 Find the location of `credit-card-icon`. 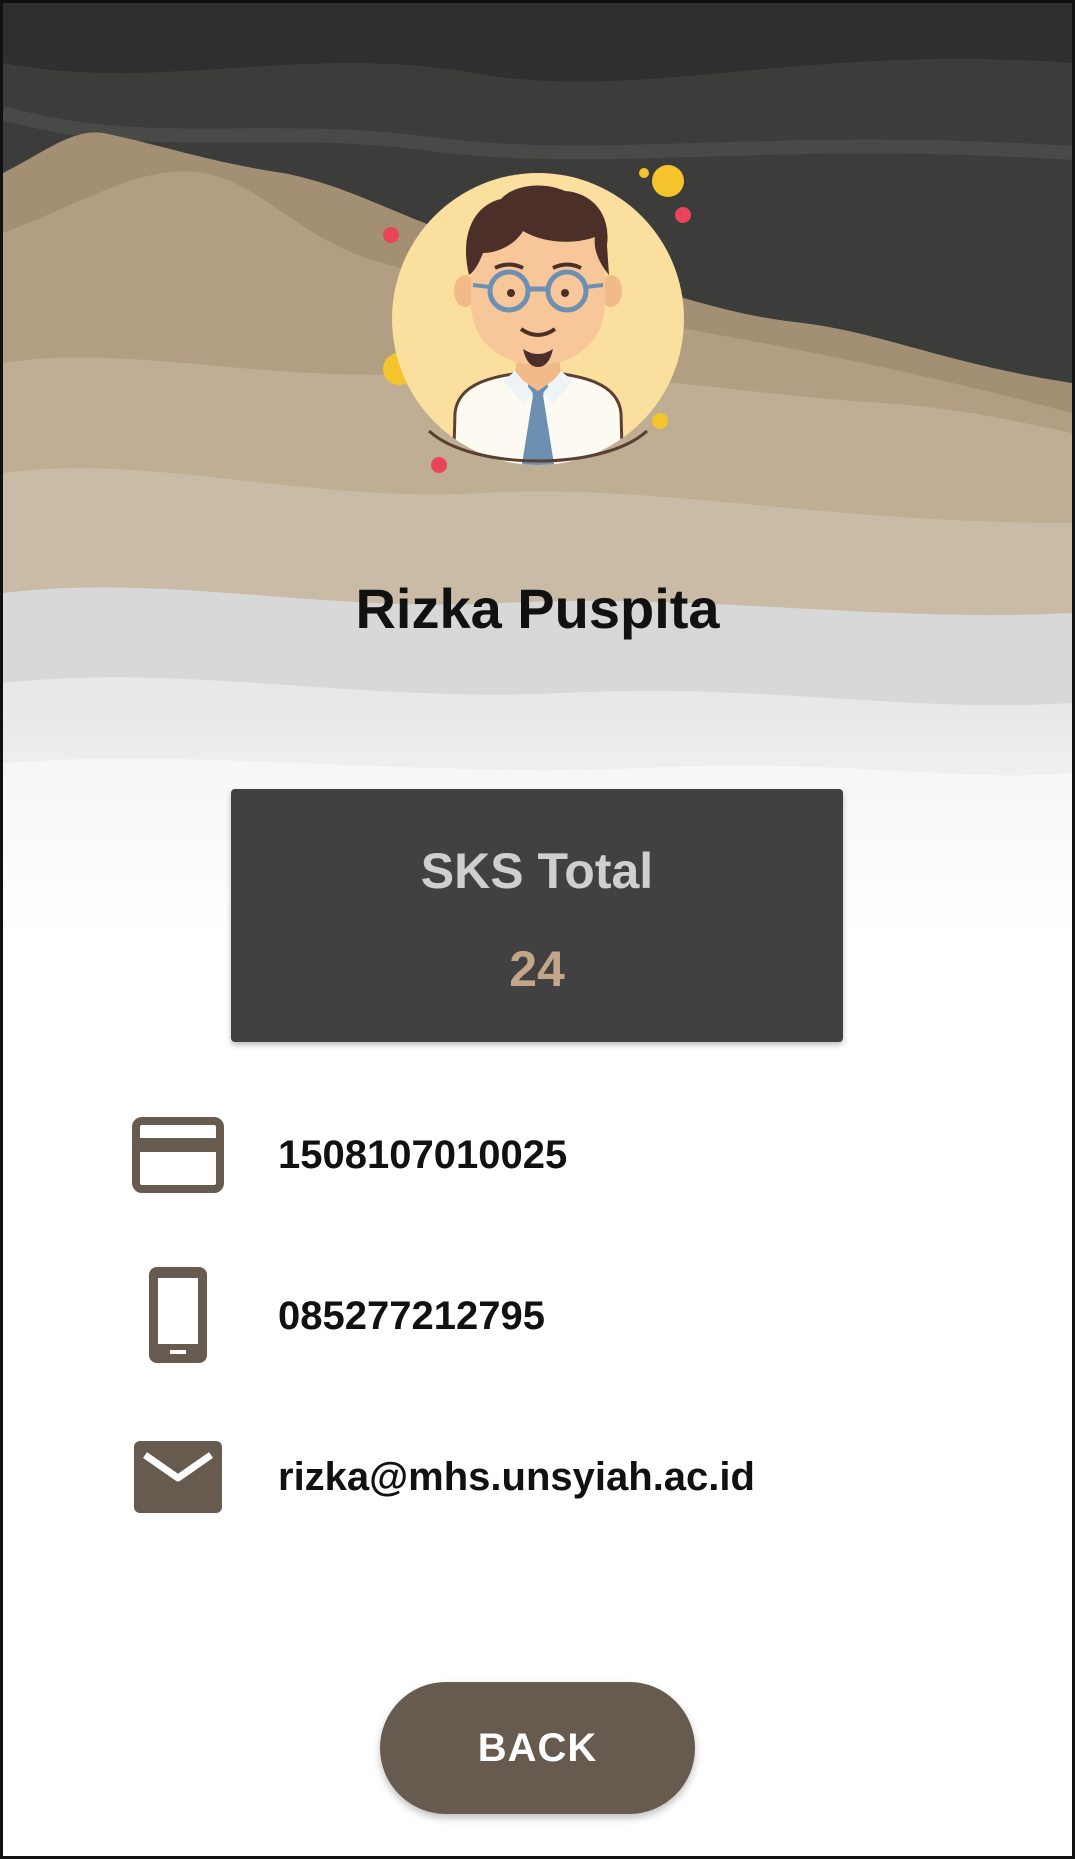

credit-card-icon is located at coordinates (178, 1155).